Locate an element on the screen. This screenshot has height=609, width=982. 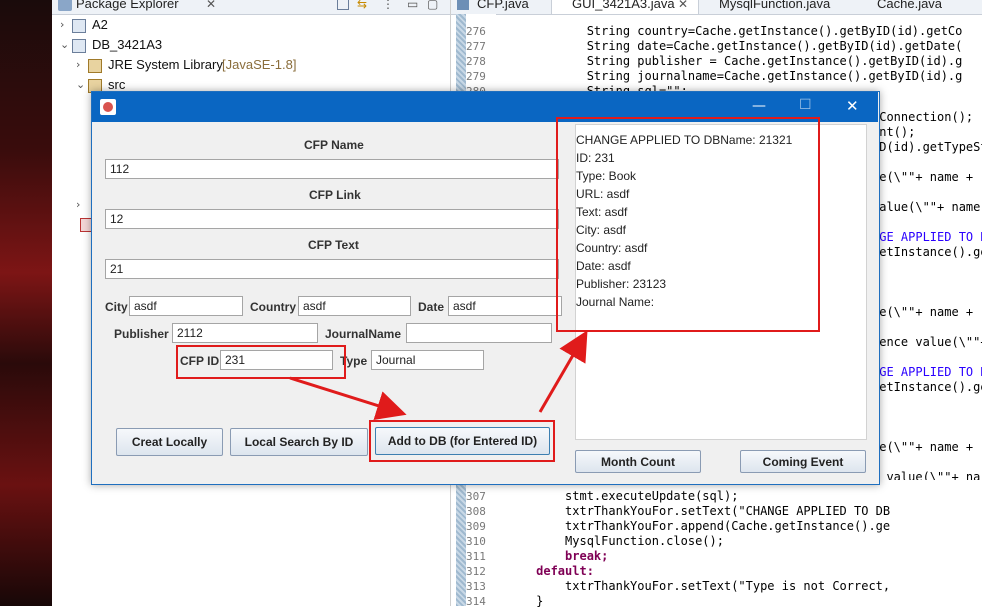
annotation-arrows is located at coordinates (438, 375).